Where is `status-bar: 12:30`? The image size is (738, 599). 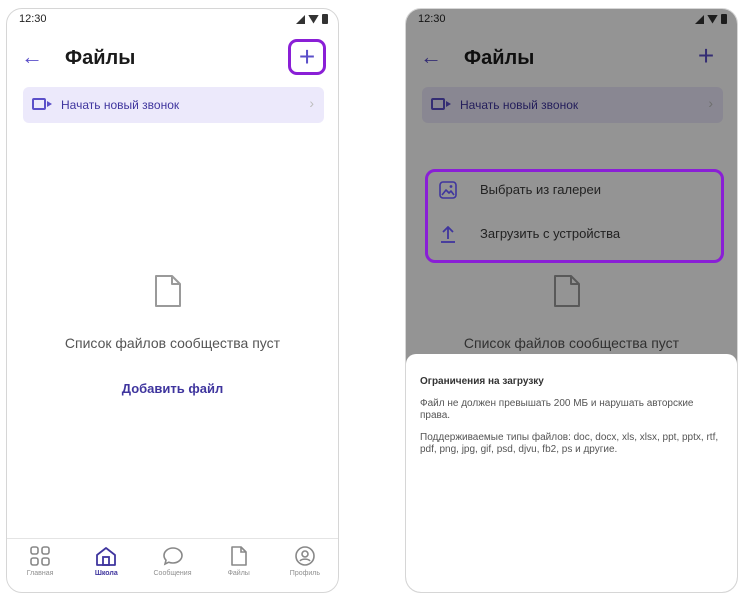
status-bar: 12:30 is located at coordinates (172, 20).